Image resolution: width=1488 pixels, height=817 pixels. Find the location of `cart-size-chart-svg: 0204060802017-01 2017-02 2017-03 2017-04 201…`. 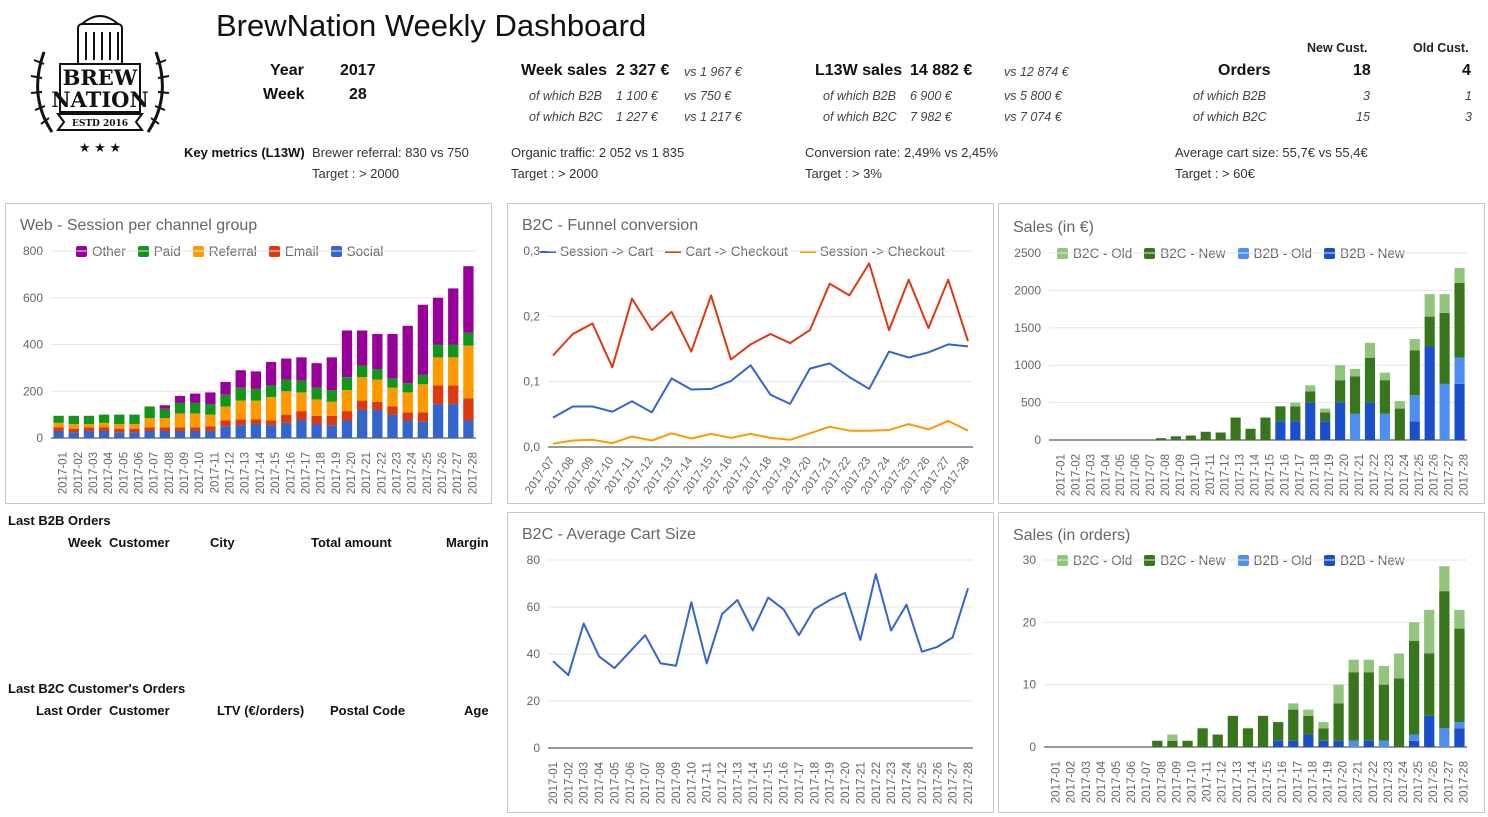

cart-size-chart-svg: 0204060802017-01 2017-02 2017-03 2017-04 201… is located at coordinates (751, 678).